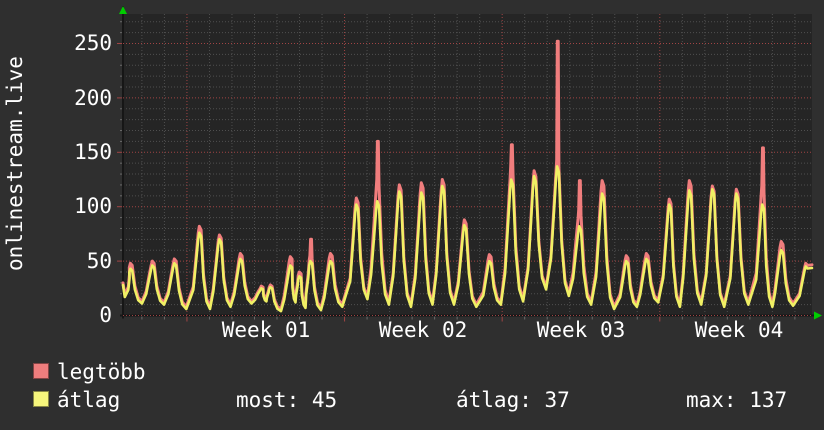  What do you see at coordinates (93, 206) in the screenshot?
I see `y-tick-100: 100` at bounding box center [93, 206].